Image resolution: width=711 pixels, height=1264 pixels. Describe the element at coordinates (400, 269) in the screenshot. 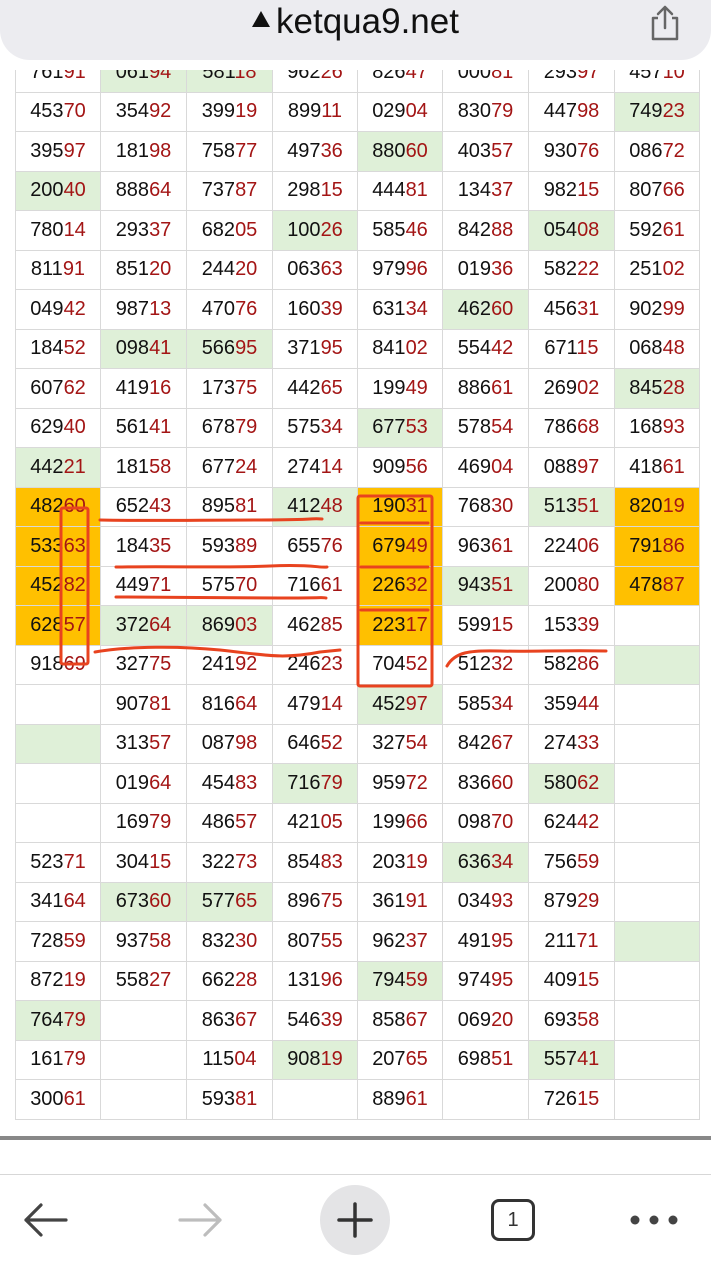

I see `result-cell: 97996` at that location.